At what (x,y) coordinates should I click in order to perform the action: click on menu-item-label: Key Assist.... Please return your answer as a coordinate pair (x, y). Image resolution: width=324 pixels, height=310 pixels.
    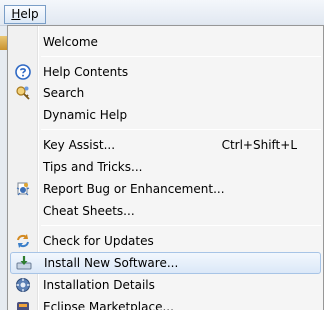
    Looking at the image, I should click on (79, 145).